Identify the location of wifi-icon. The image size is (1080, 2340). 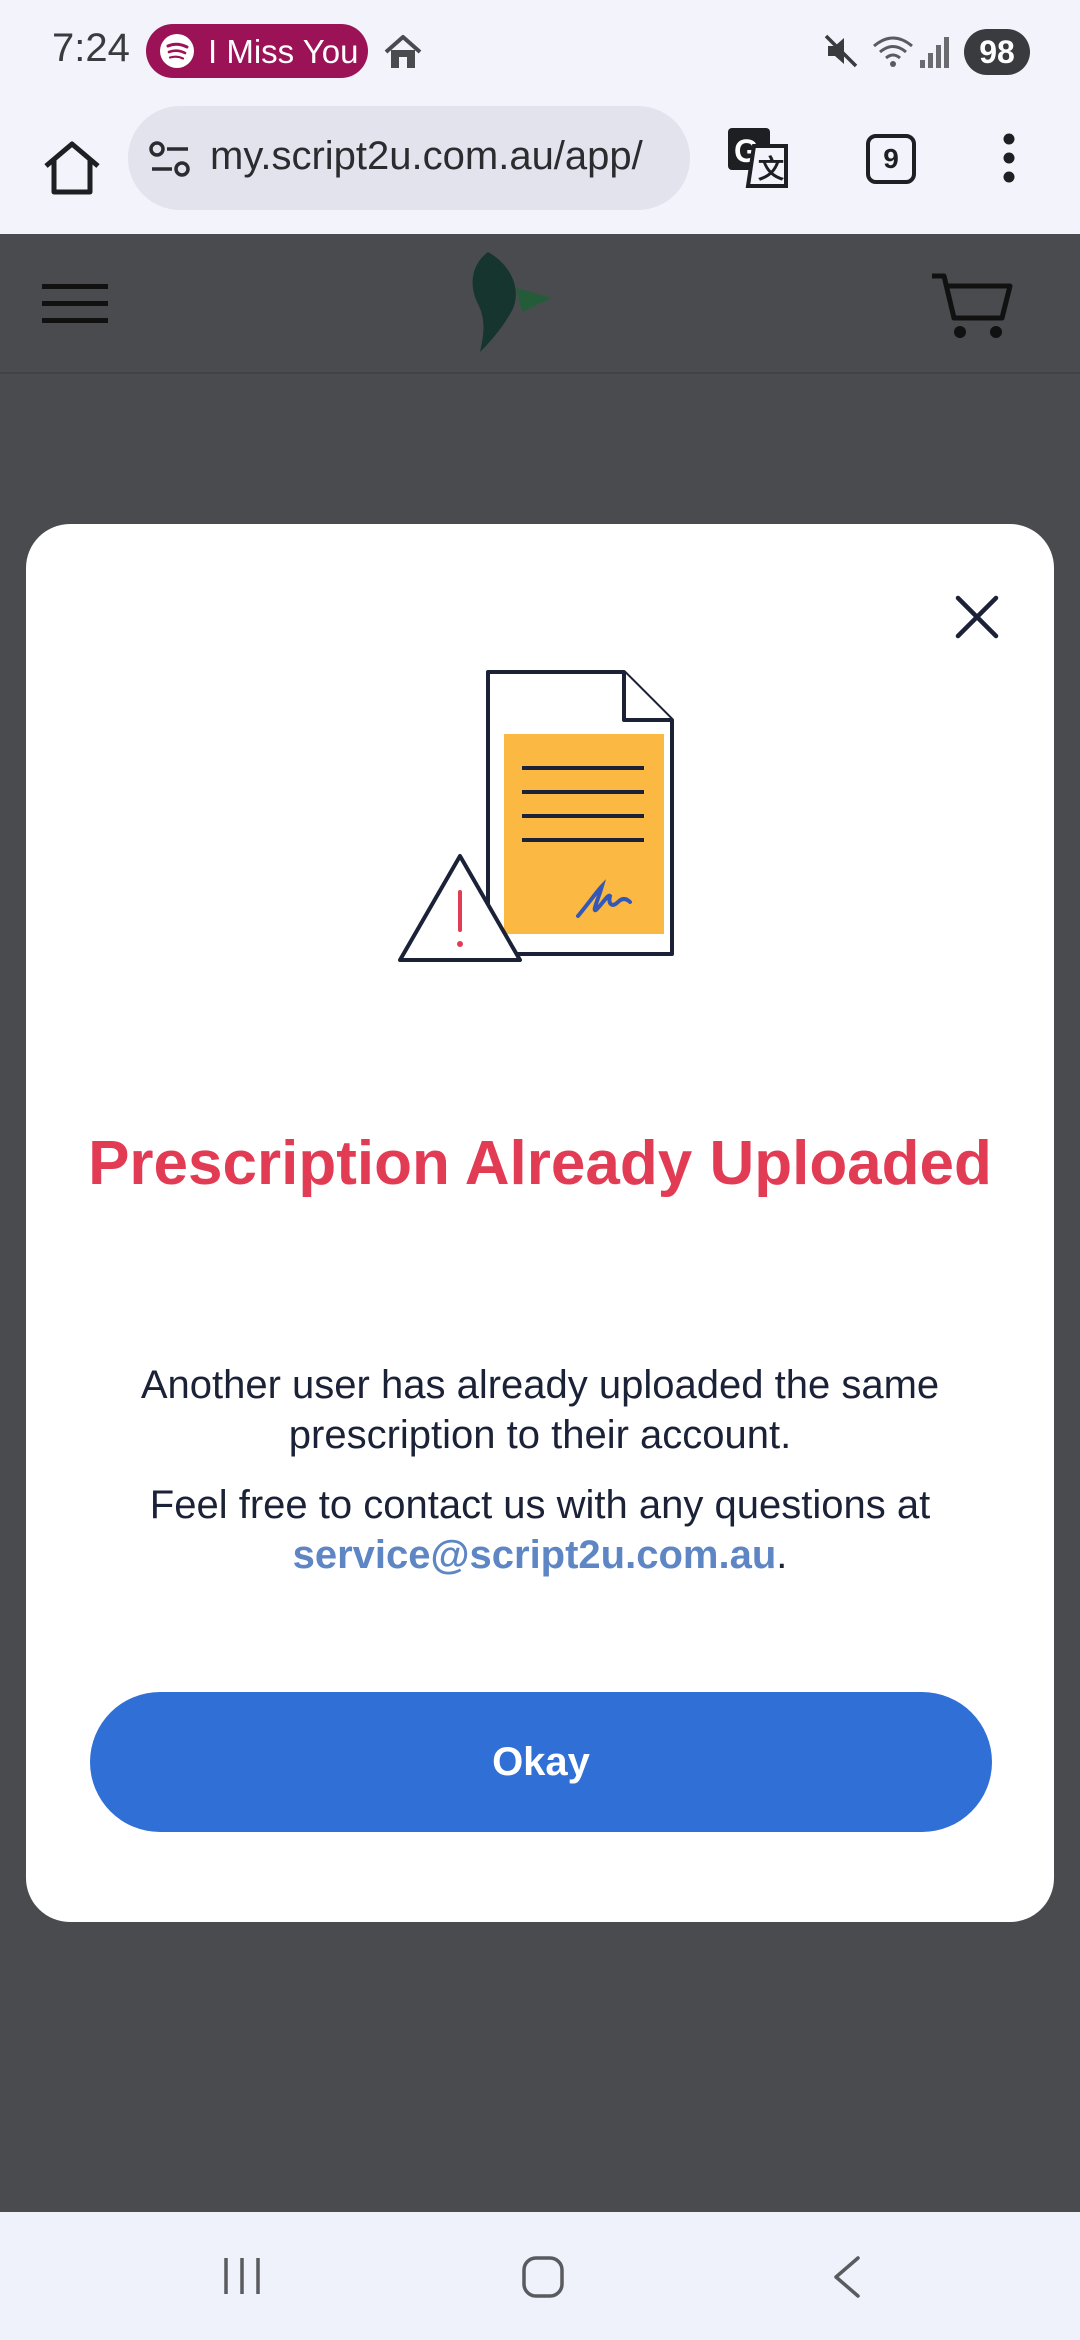
(893, 53).